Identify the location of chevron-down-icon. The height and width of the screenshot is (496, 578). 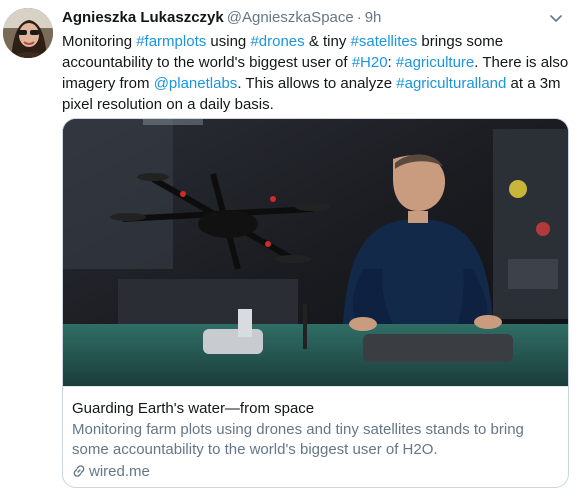
(556, 18).